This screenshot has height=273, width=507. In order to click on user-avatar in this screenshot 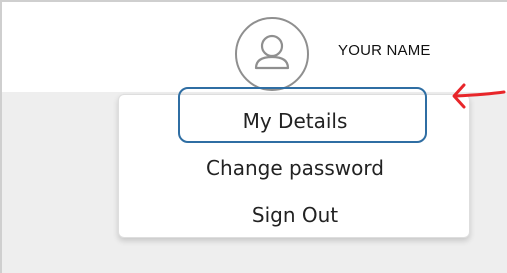, I will do `click(272, 54)`.